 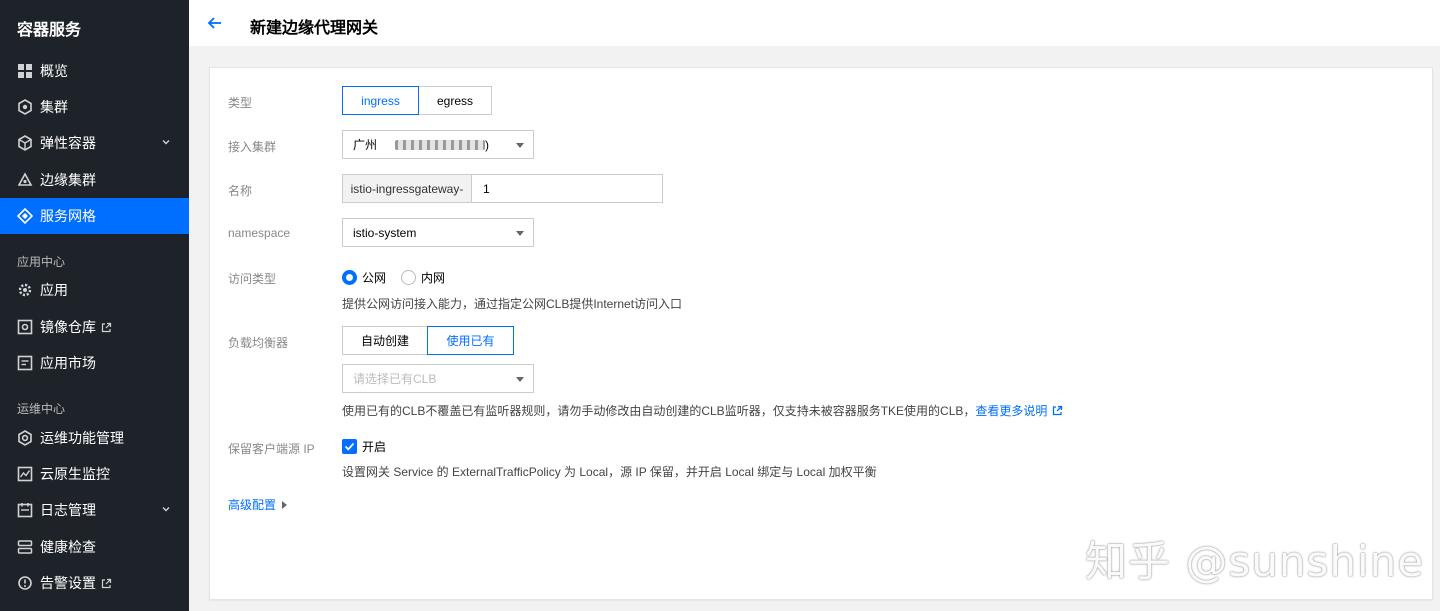 I want to click on sidebar-item-label: 应用市场, so click(x=68, y=363).